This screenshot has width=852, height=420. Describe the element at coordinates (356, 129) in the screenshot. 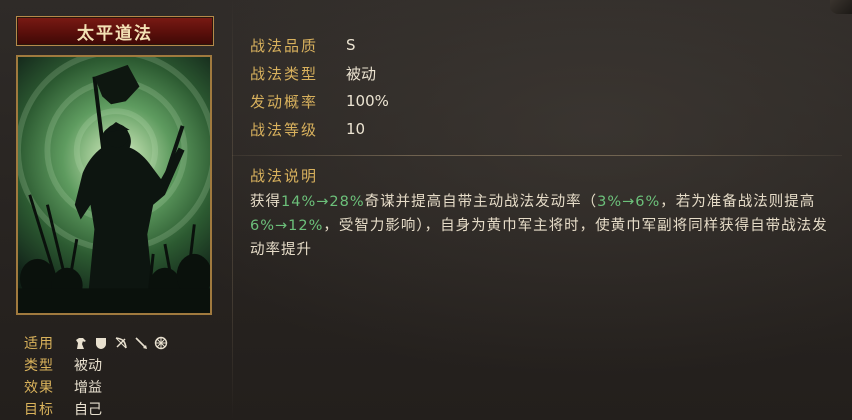

I see `stat-value: 10` at that location.